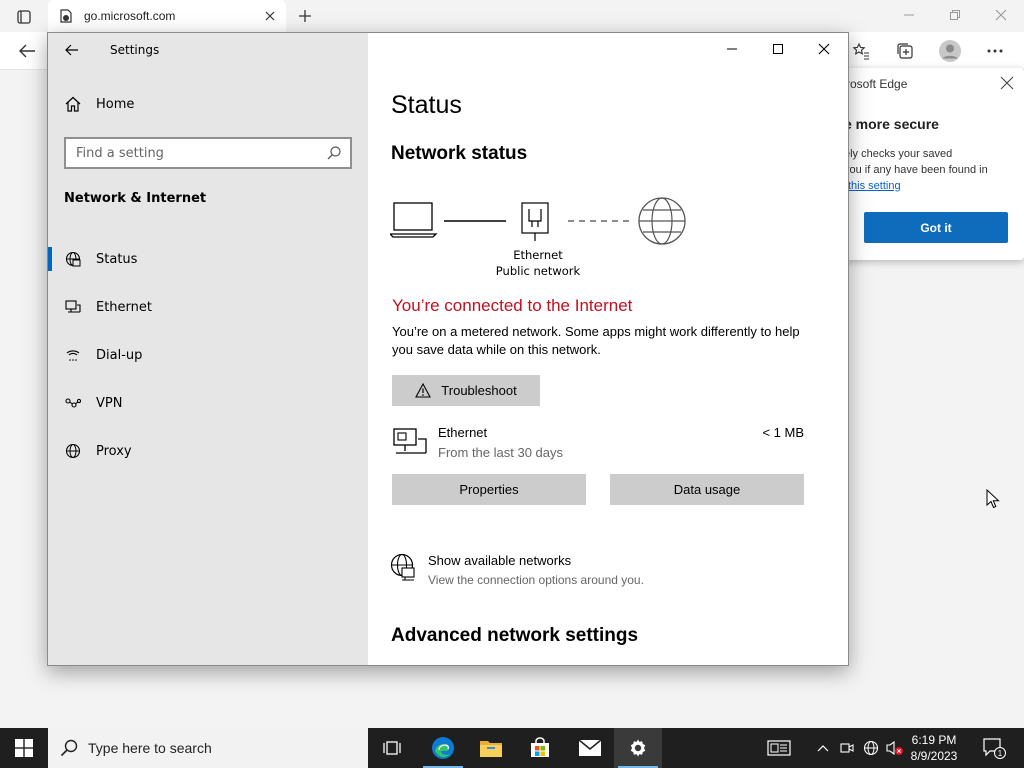  Describe the element at coordinates (208, 403) in the screenshot. I see `nav-item-vpn: VPN` at that location.